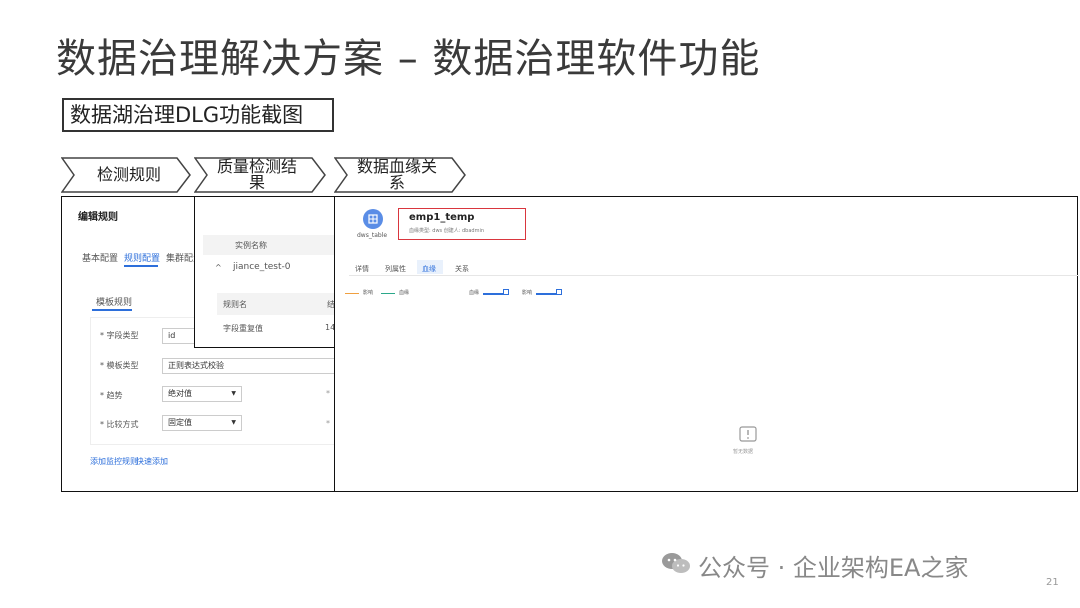 The height and width of the screenshot is (608, 1080). I want to click on template-type-label: * 模板类型, so click(119, 365).